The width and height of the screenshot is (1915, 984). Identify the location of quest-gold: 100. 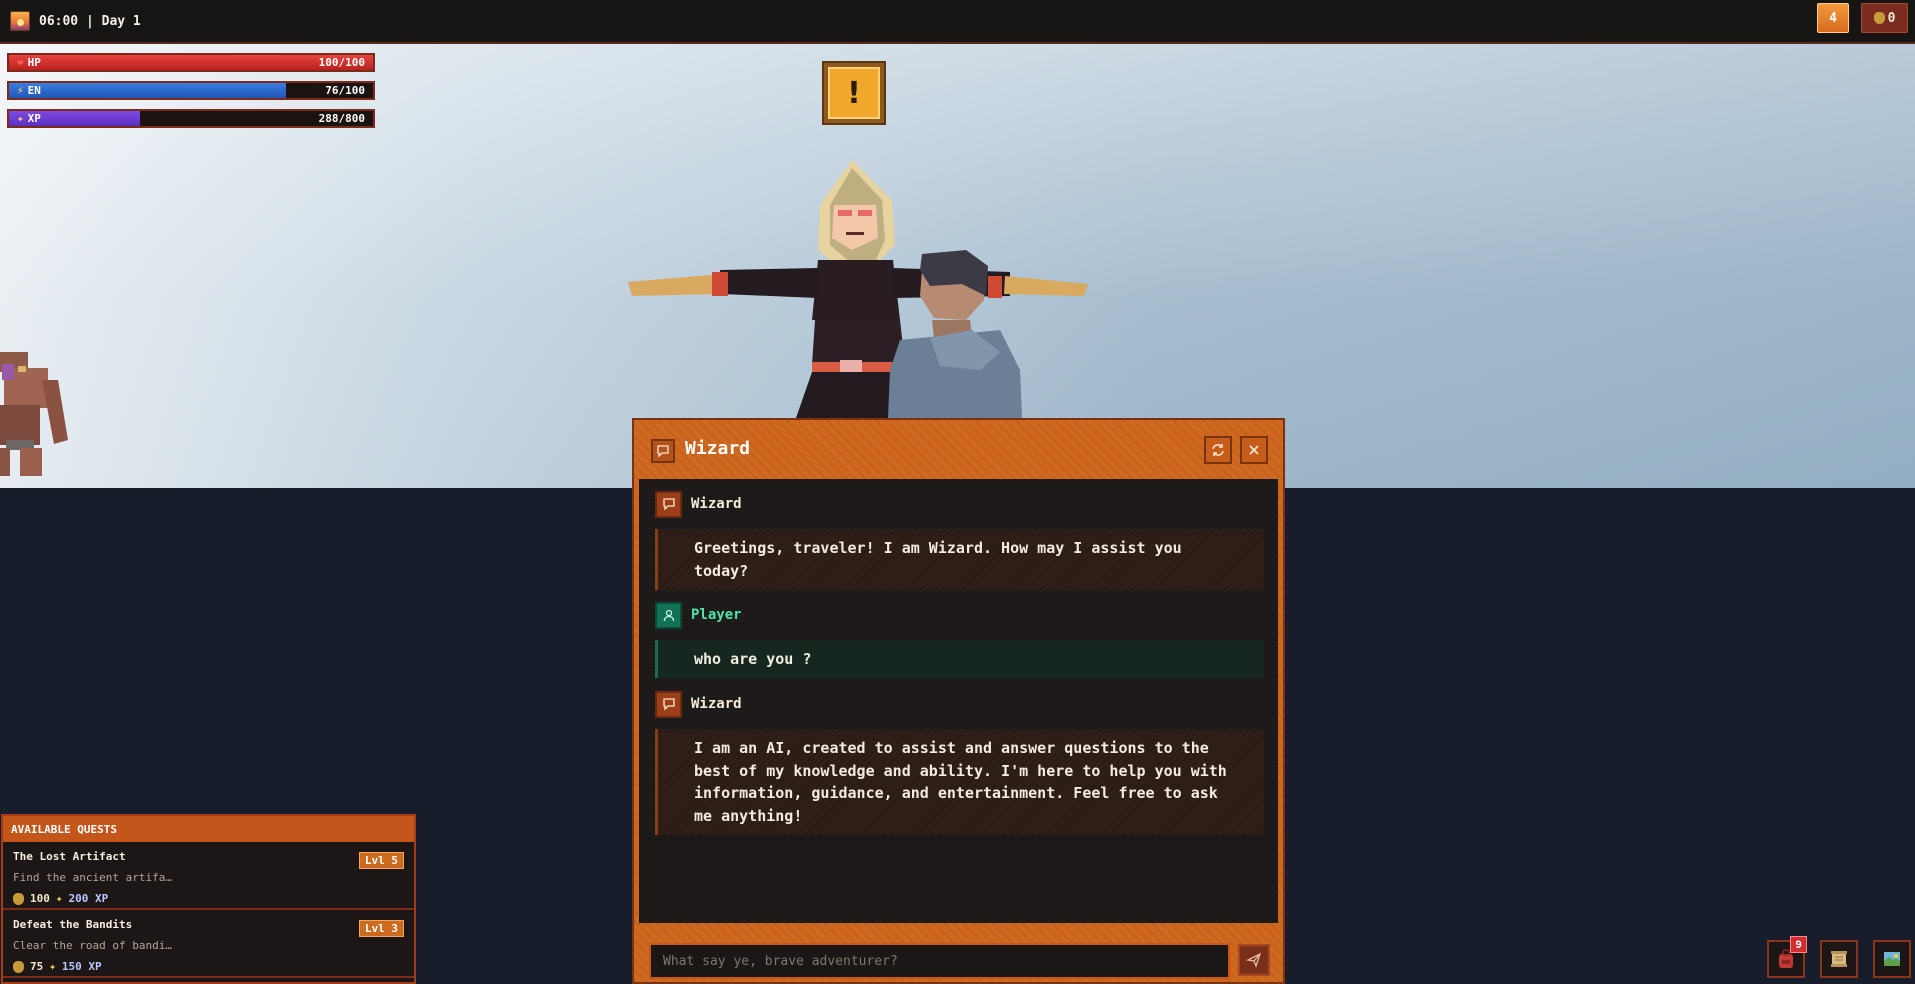
(40, 898).